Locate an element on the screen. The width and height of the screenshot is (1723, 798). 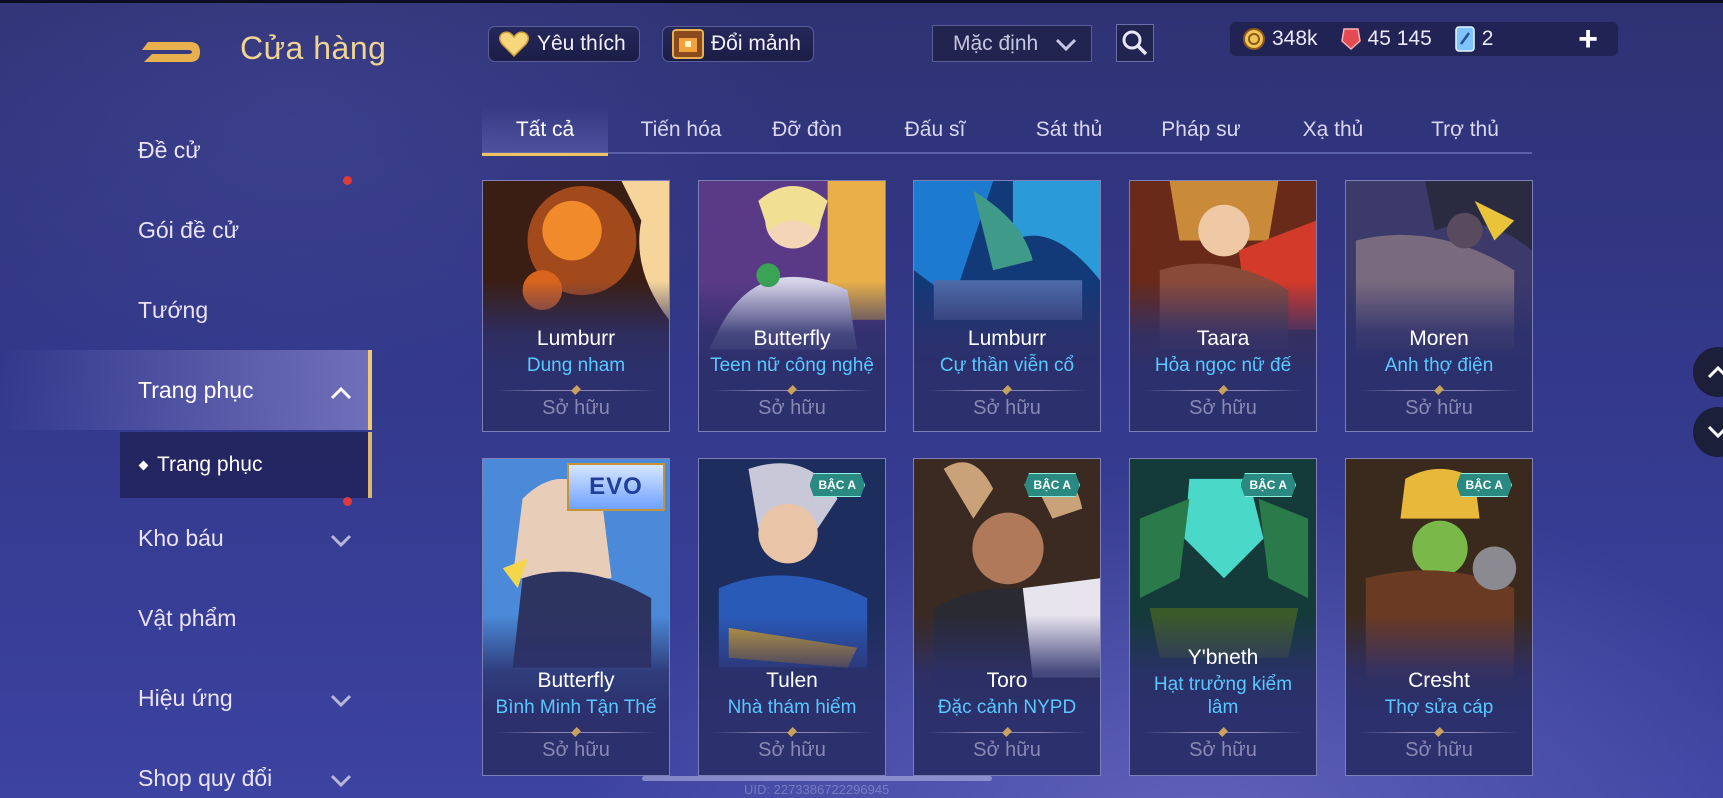
sidebar-subitem-label: Trang phục is located at coordinates (210, 464).